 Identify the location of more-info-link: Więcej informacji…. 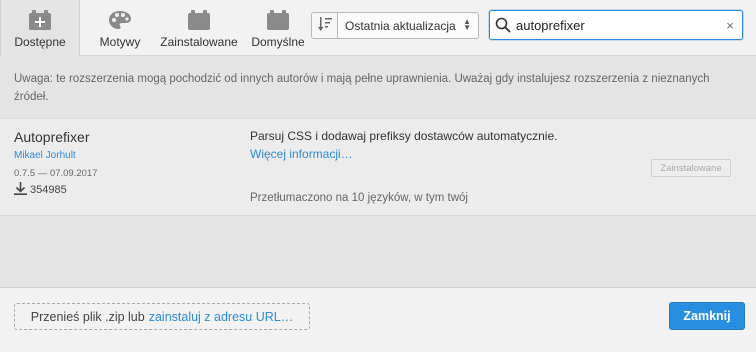
(301, 154).